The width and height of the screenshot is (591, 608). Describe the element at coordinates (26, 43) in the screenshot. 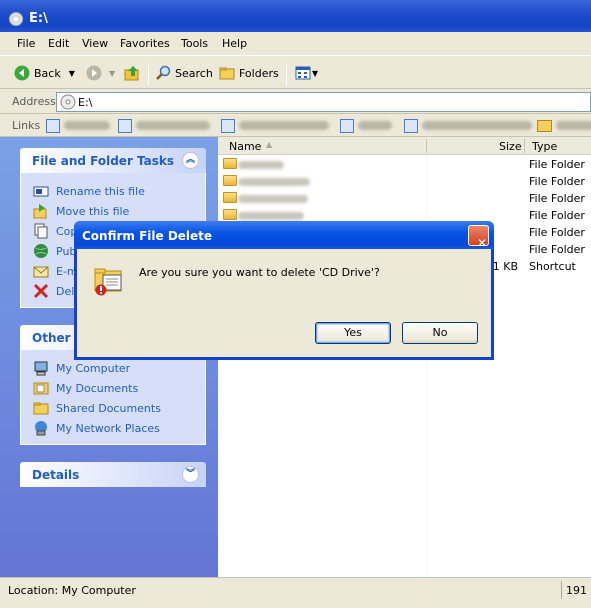

I see `menu-file: File` at that location.